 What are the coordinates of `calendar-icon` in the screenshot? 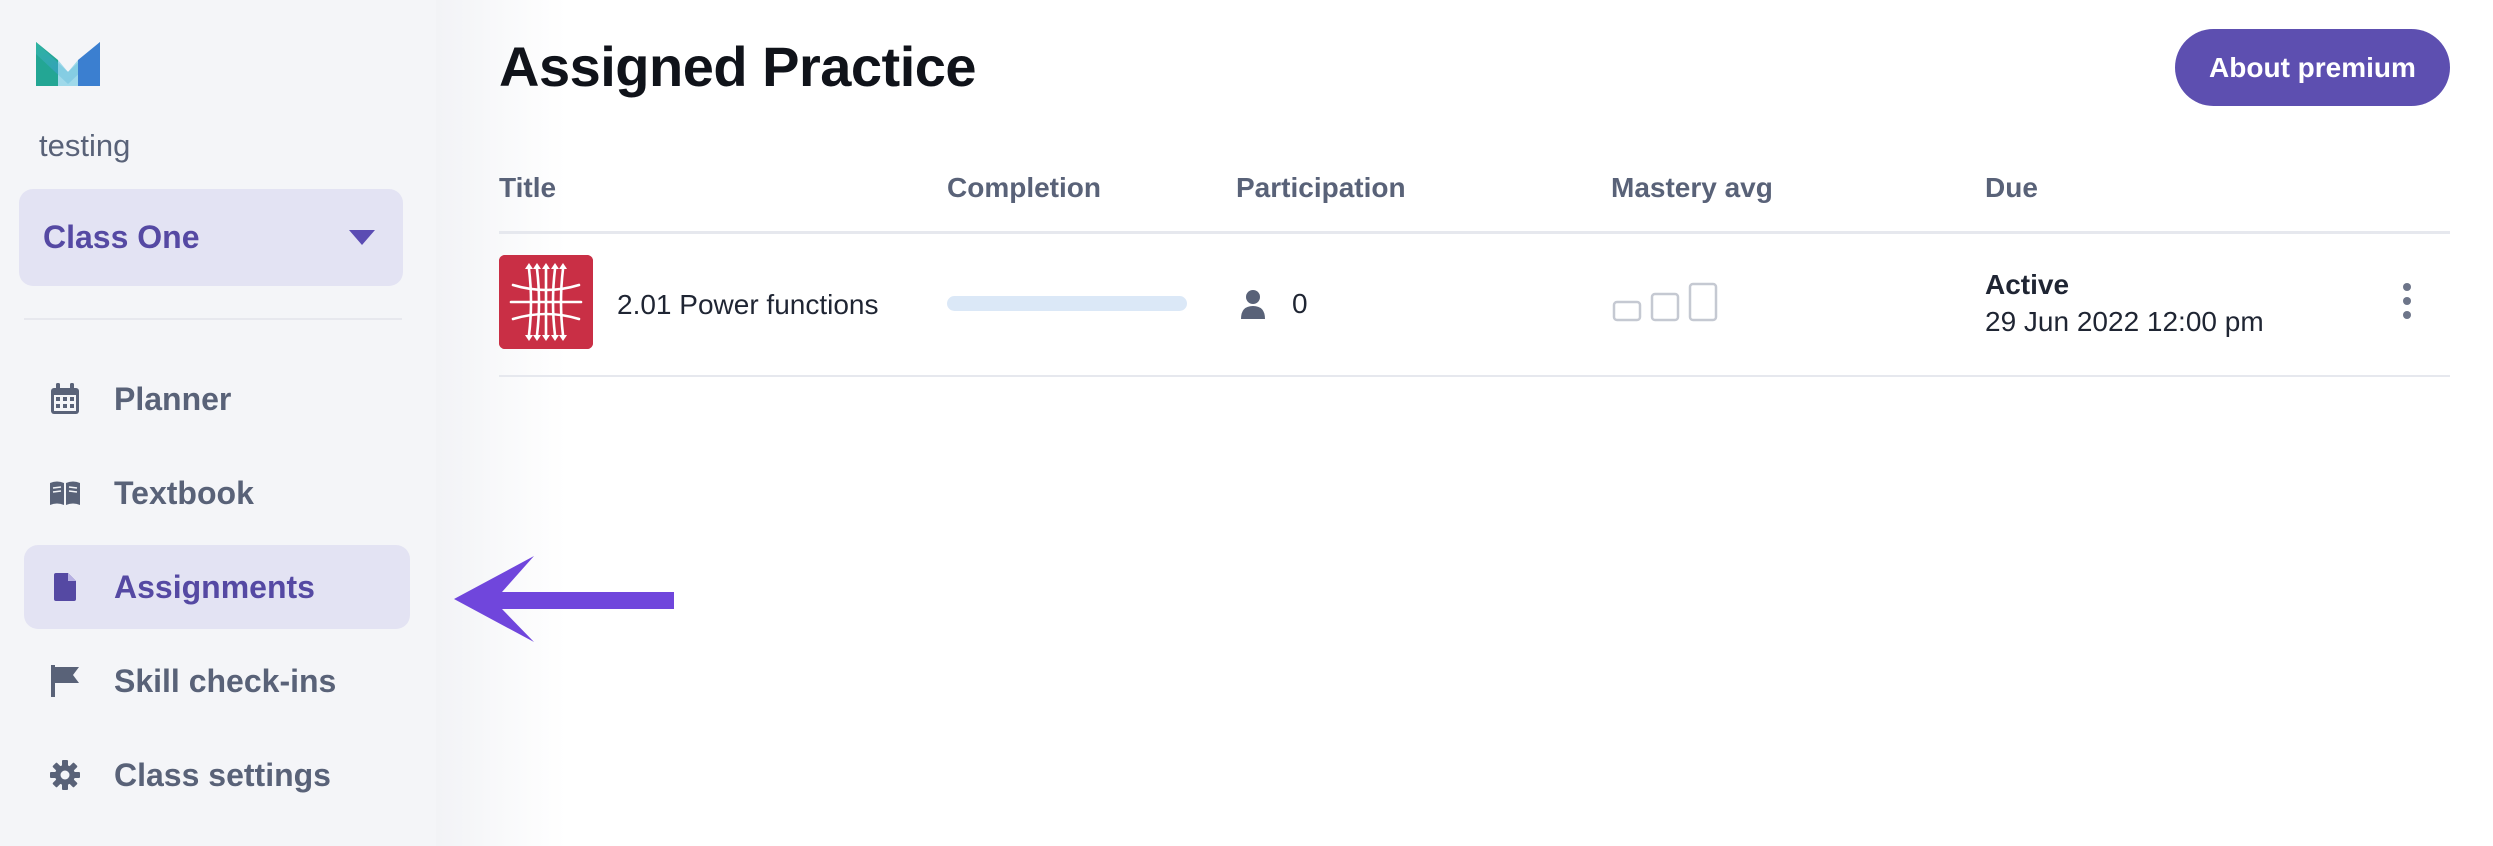 It's located at (65, 399).